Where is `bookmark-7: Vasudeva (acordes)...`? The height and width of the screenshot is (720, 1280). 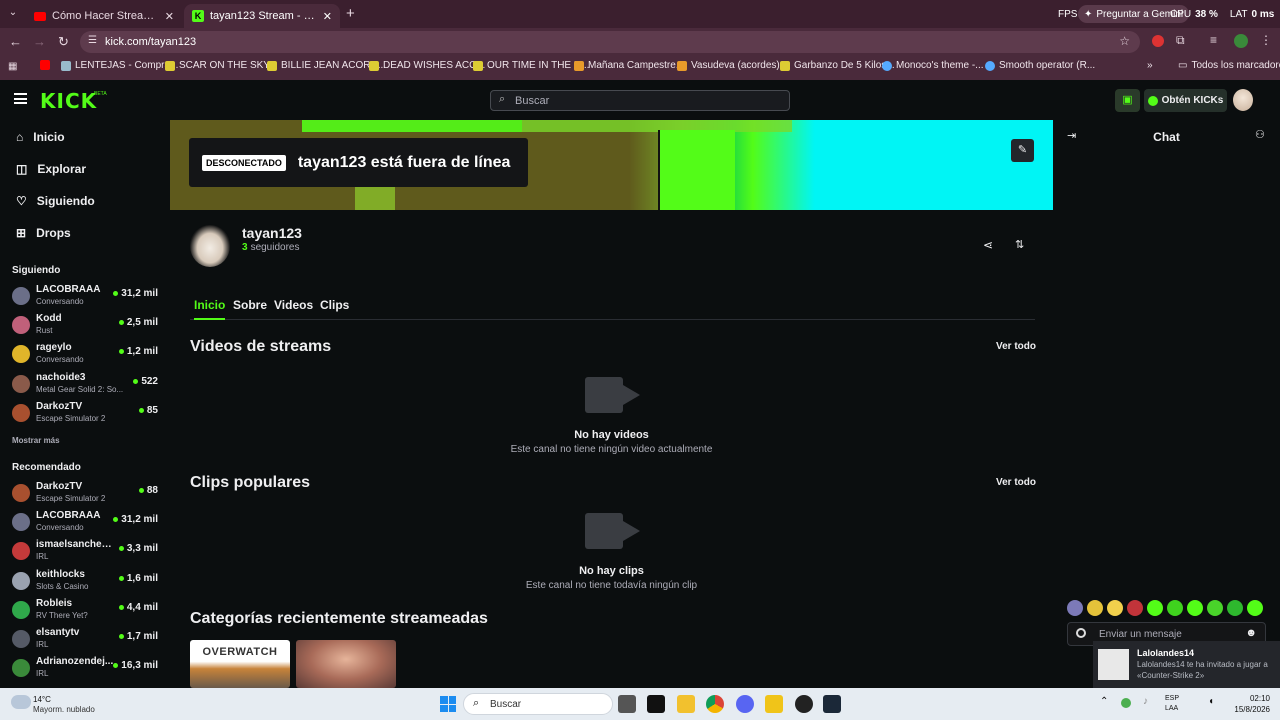
bookmark-7: Vasudeva (acordes)... is located at coordinates (732, 65).